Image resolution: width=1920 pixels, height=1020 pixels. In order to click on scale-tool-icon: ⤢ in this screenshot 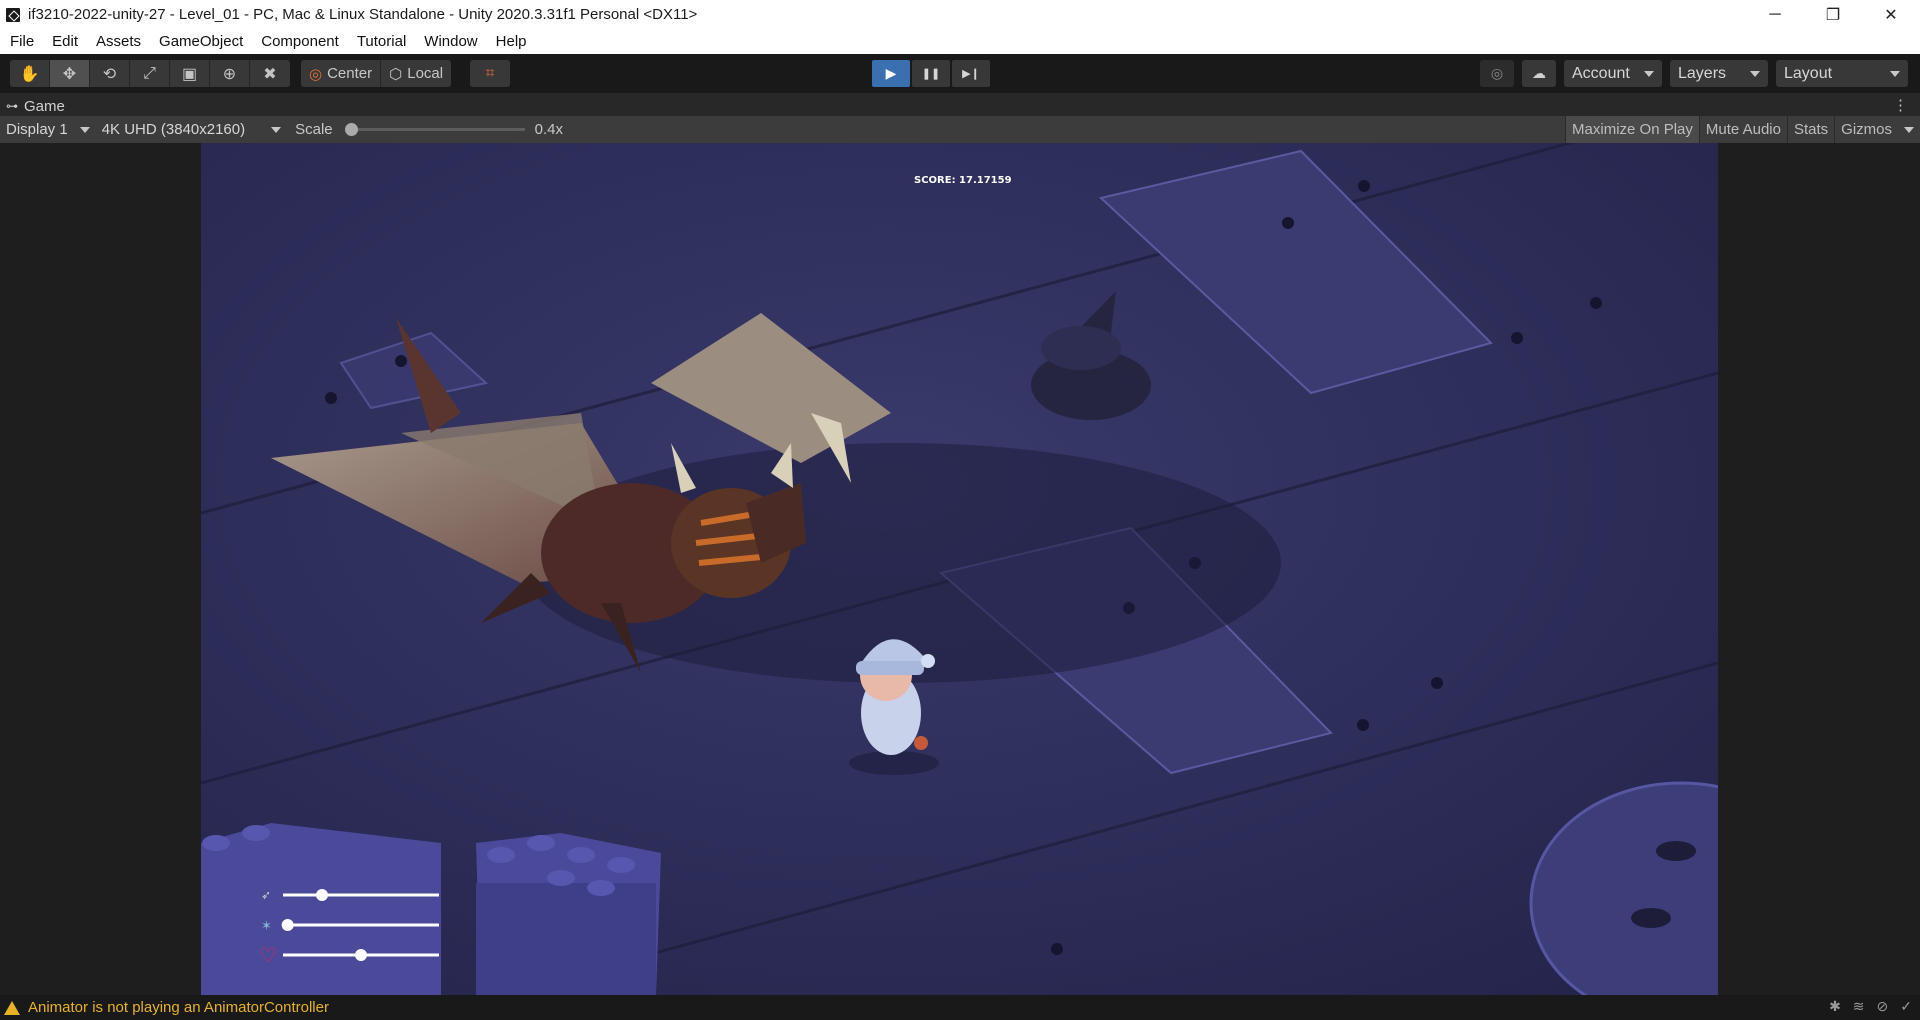, I will do `click(150, 73)`.